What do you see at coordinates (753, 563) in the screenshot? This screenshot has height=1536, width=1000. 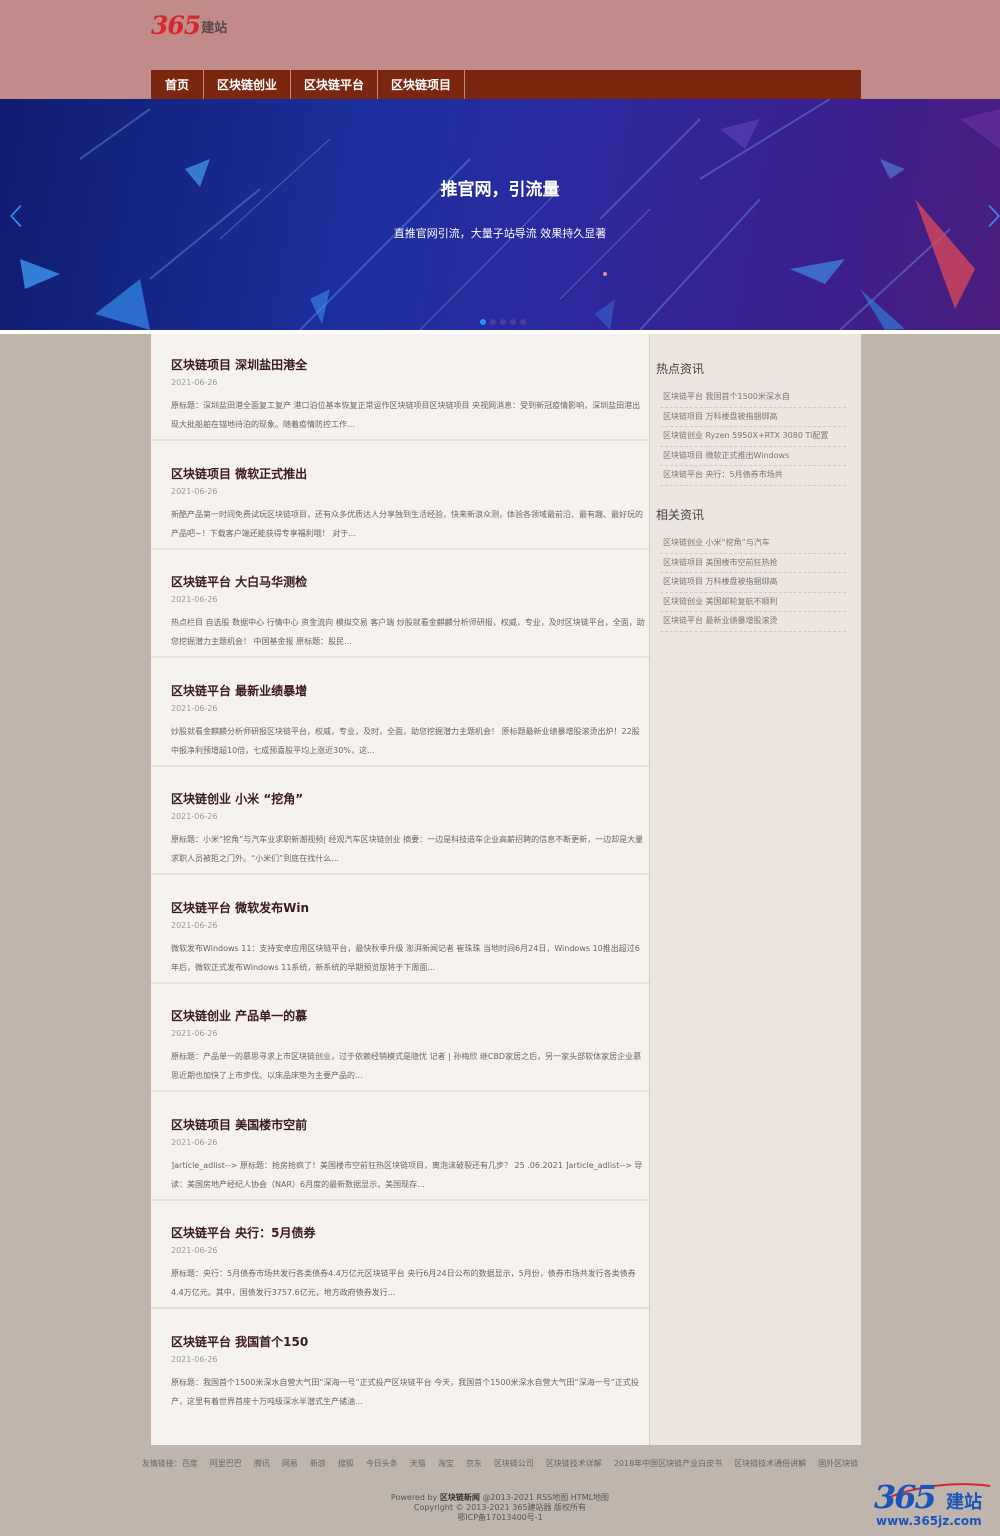 I see `related-news-item: 区块链项目 美国楼市空前狂热抢` at bounding box center [753, 563].